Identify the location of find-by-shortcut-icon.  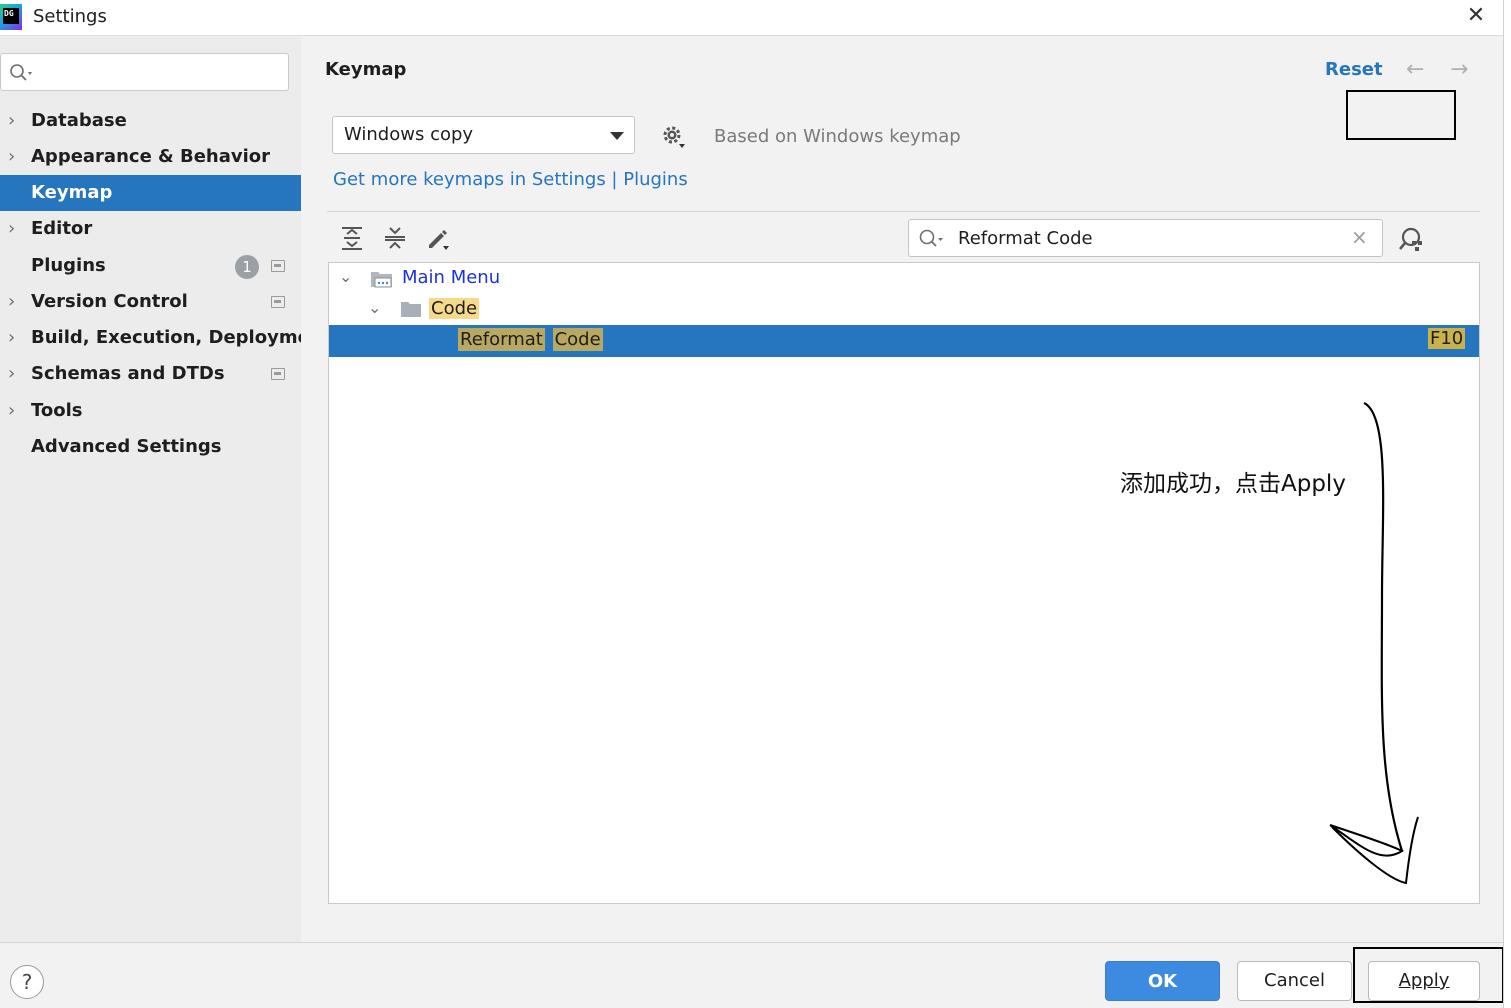
(1412, 239).